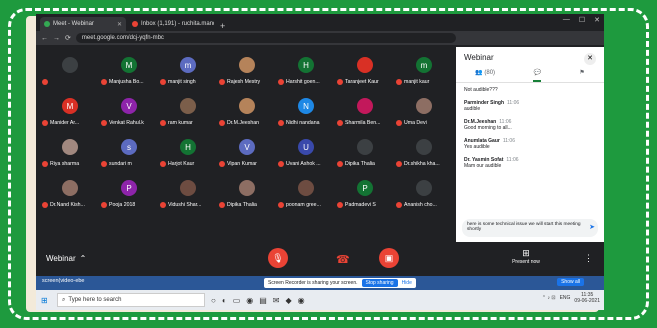 Image resolution: width=657 pixels, height=328 pixels. I want to click on participant-tile: Taranjeet Kaur, so click(361, 70).